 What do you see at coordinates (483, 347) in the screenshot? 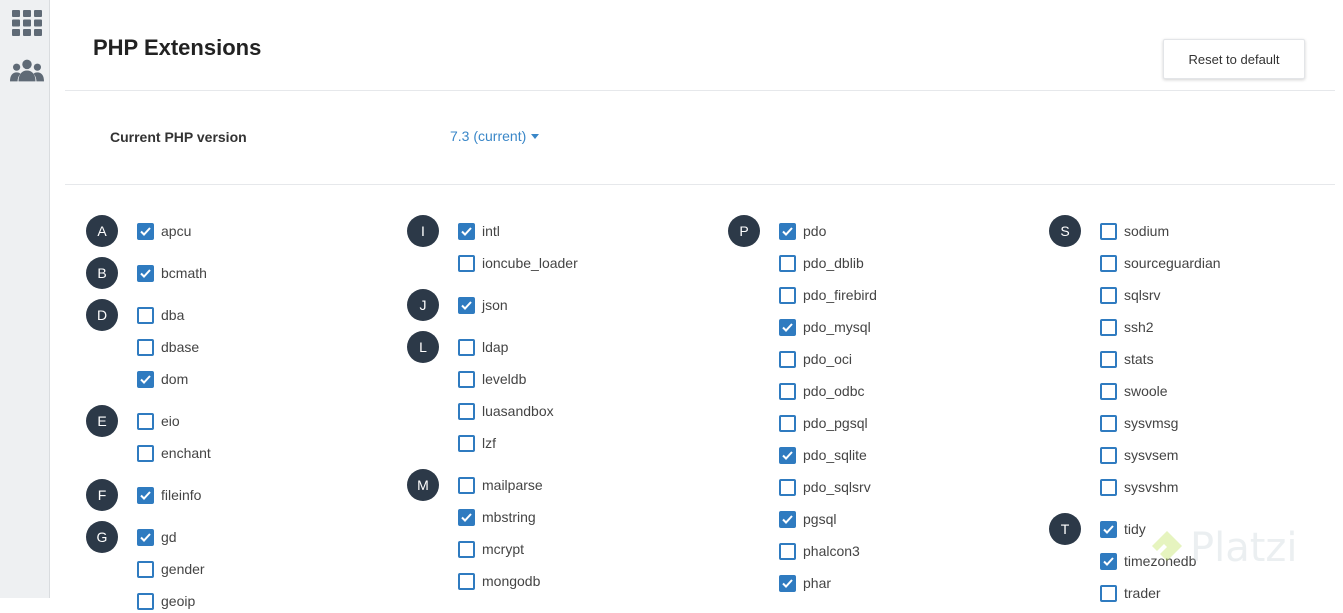
I see `ext-ldap: ldap` at bounding box center [483, 347].